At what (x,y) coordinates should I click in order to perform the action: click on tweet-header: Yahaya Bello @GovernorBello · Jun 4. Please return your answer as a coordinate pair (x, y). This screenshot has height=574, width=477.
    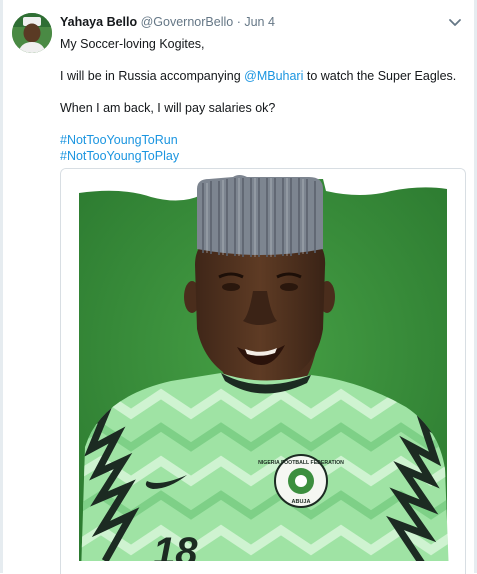
    Looking at the image, I should click on (167, 22).